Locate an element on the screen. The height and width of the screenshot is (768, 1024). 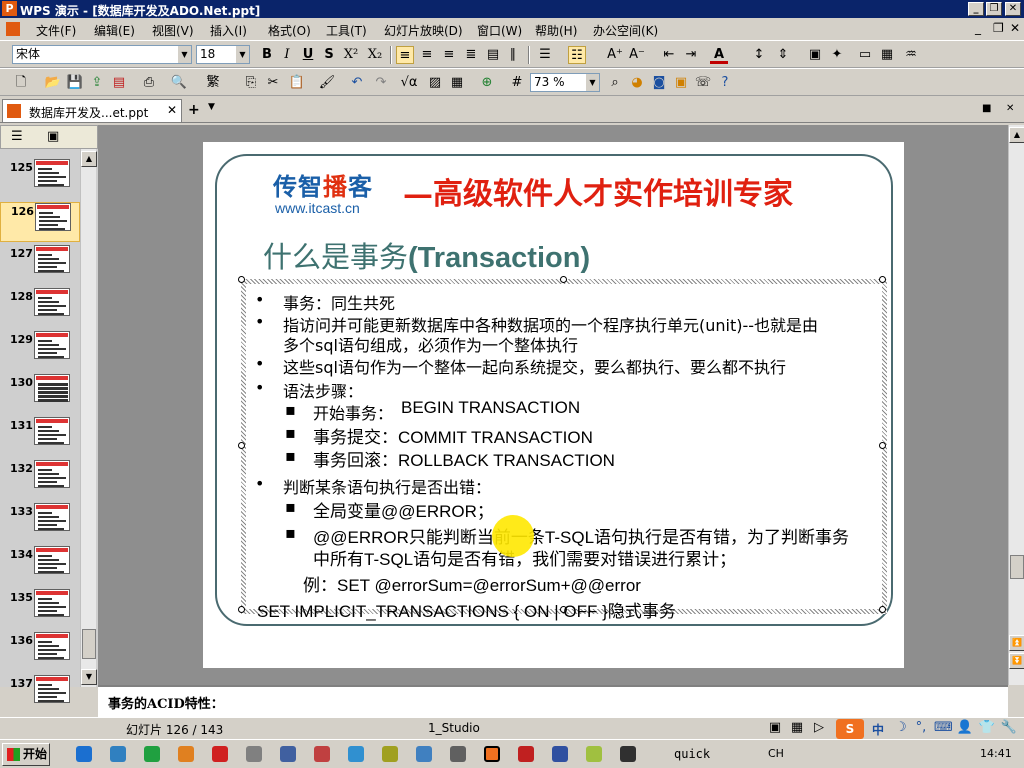
menu-slideshow: 幻灯片放映(D) is located at coordinates (423, 30).